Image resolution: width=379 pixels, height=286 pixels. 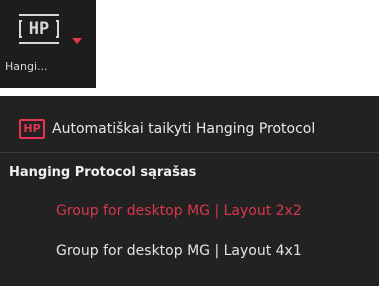 I want to click on hanging-protocol-list-header: Hanging Protocol sąrašas, so click(x=103, y=172).